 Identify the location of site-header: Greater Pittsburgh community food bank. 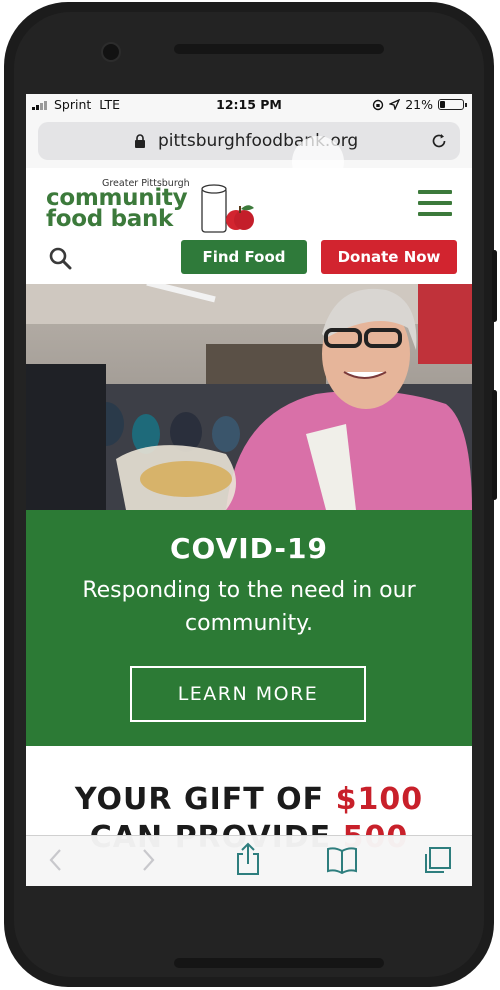
(249, 202).